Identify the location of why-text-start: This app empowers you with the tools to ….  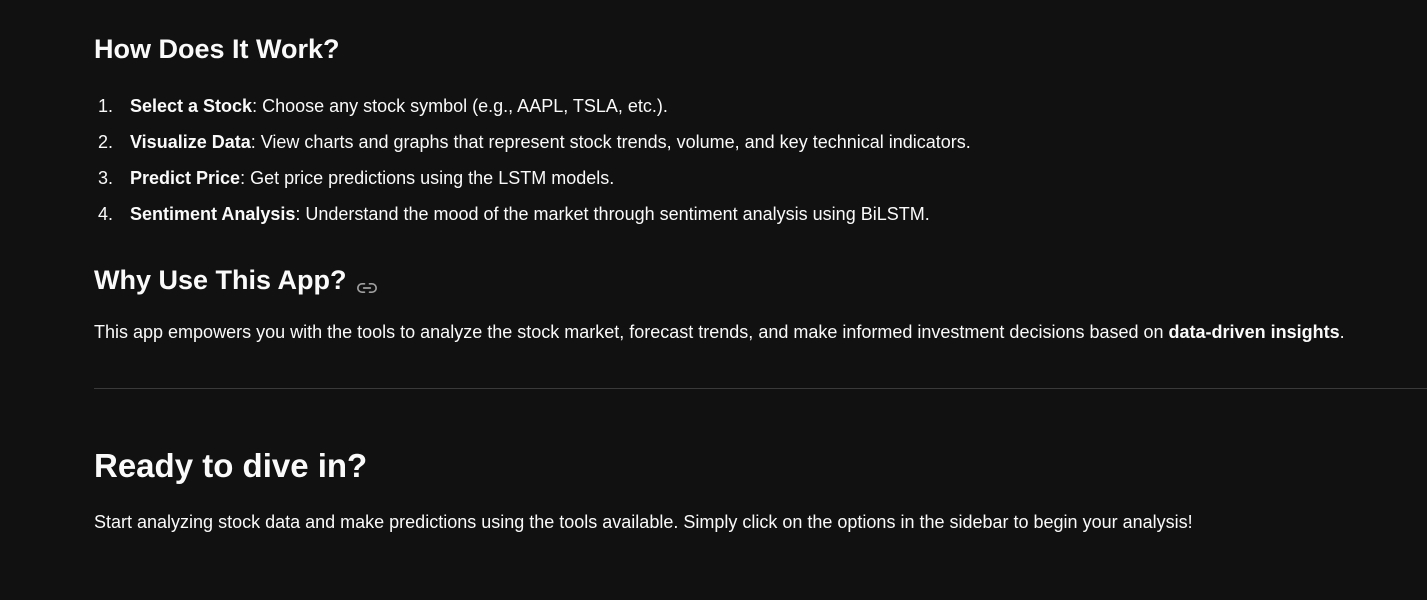
(631, 332).